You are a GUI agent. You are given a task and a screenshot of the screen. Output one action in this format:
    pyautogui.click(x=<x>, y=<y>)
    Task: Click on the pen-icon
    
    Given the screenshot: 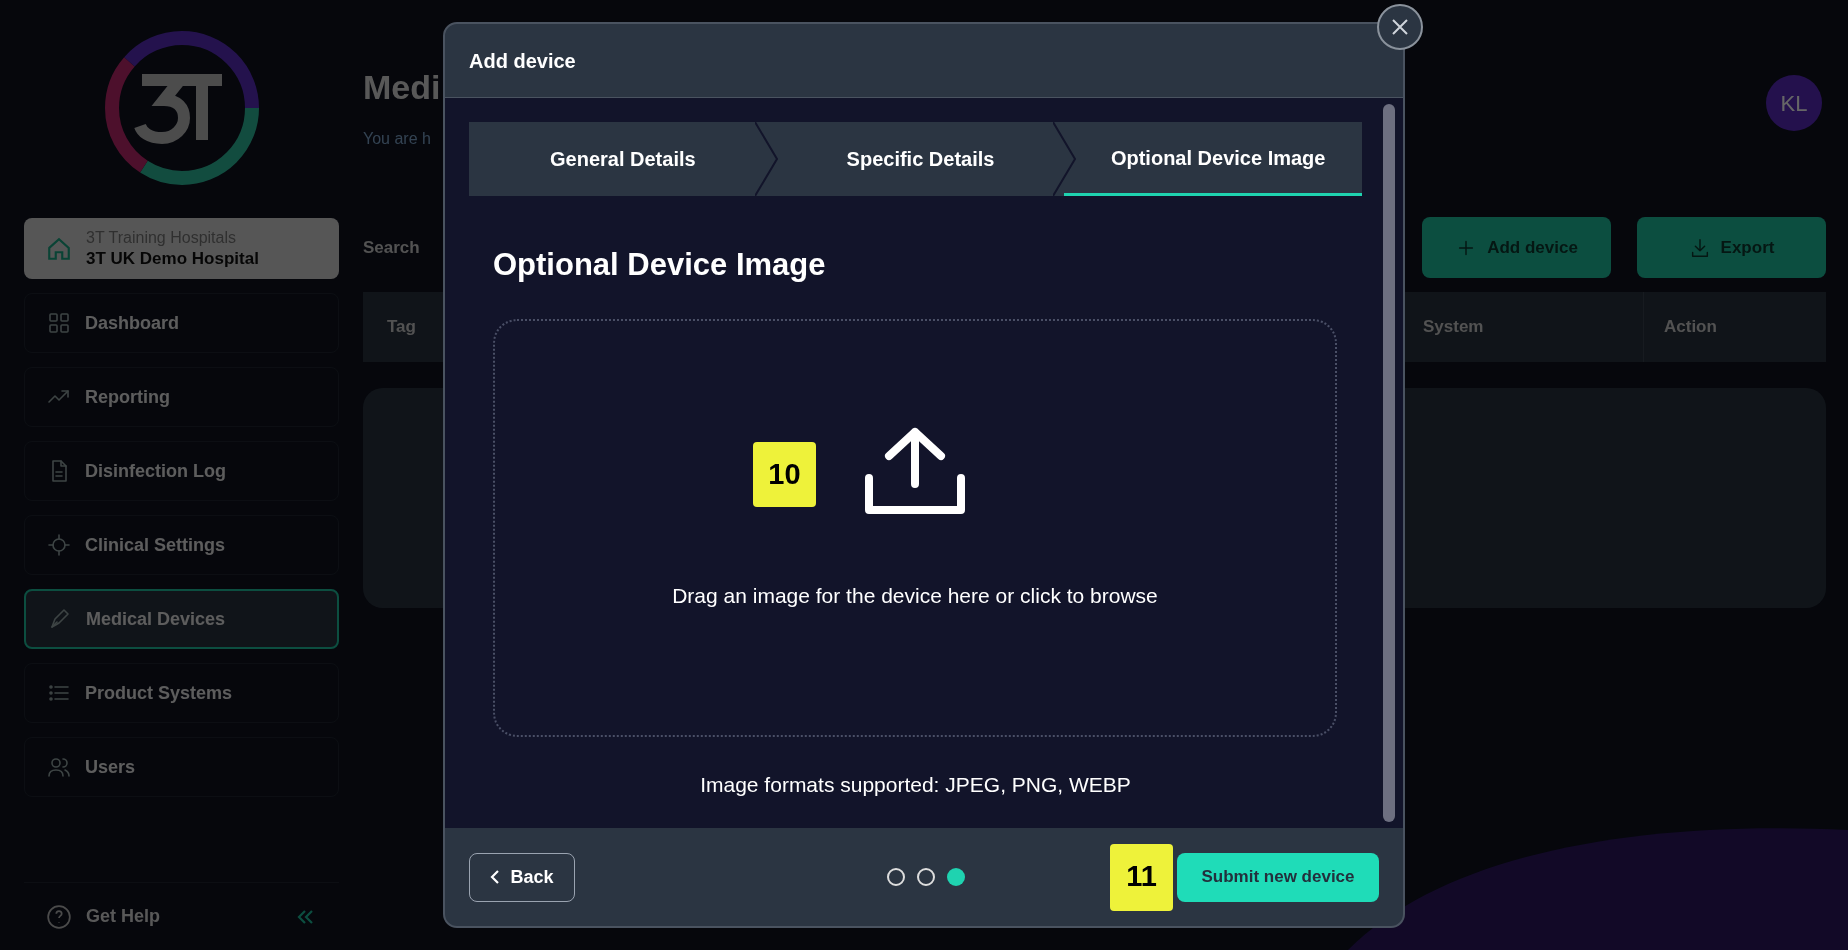 What is the action you would take?
    pyautogui.click(x=60, y=619)
    